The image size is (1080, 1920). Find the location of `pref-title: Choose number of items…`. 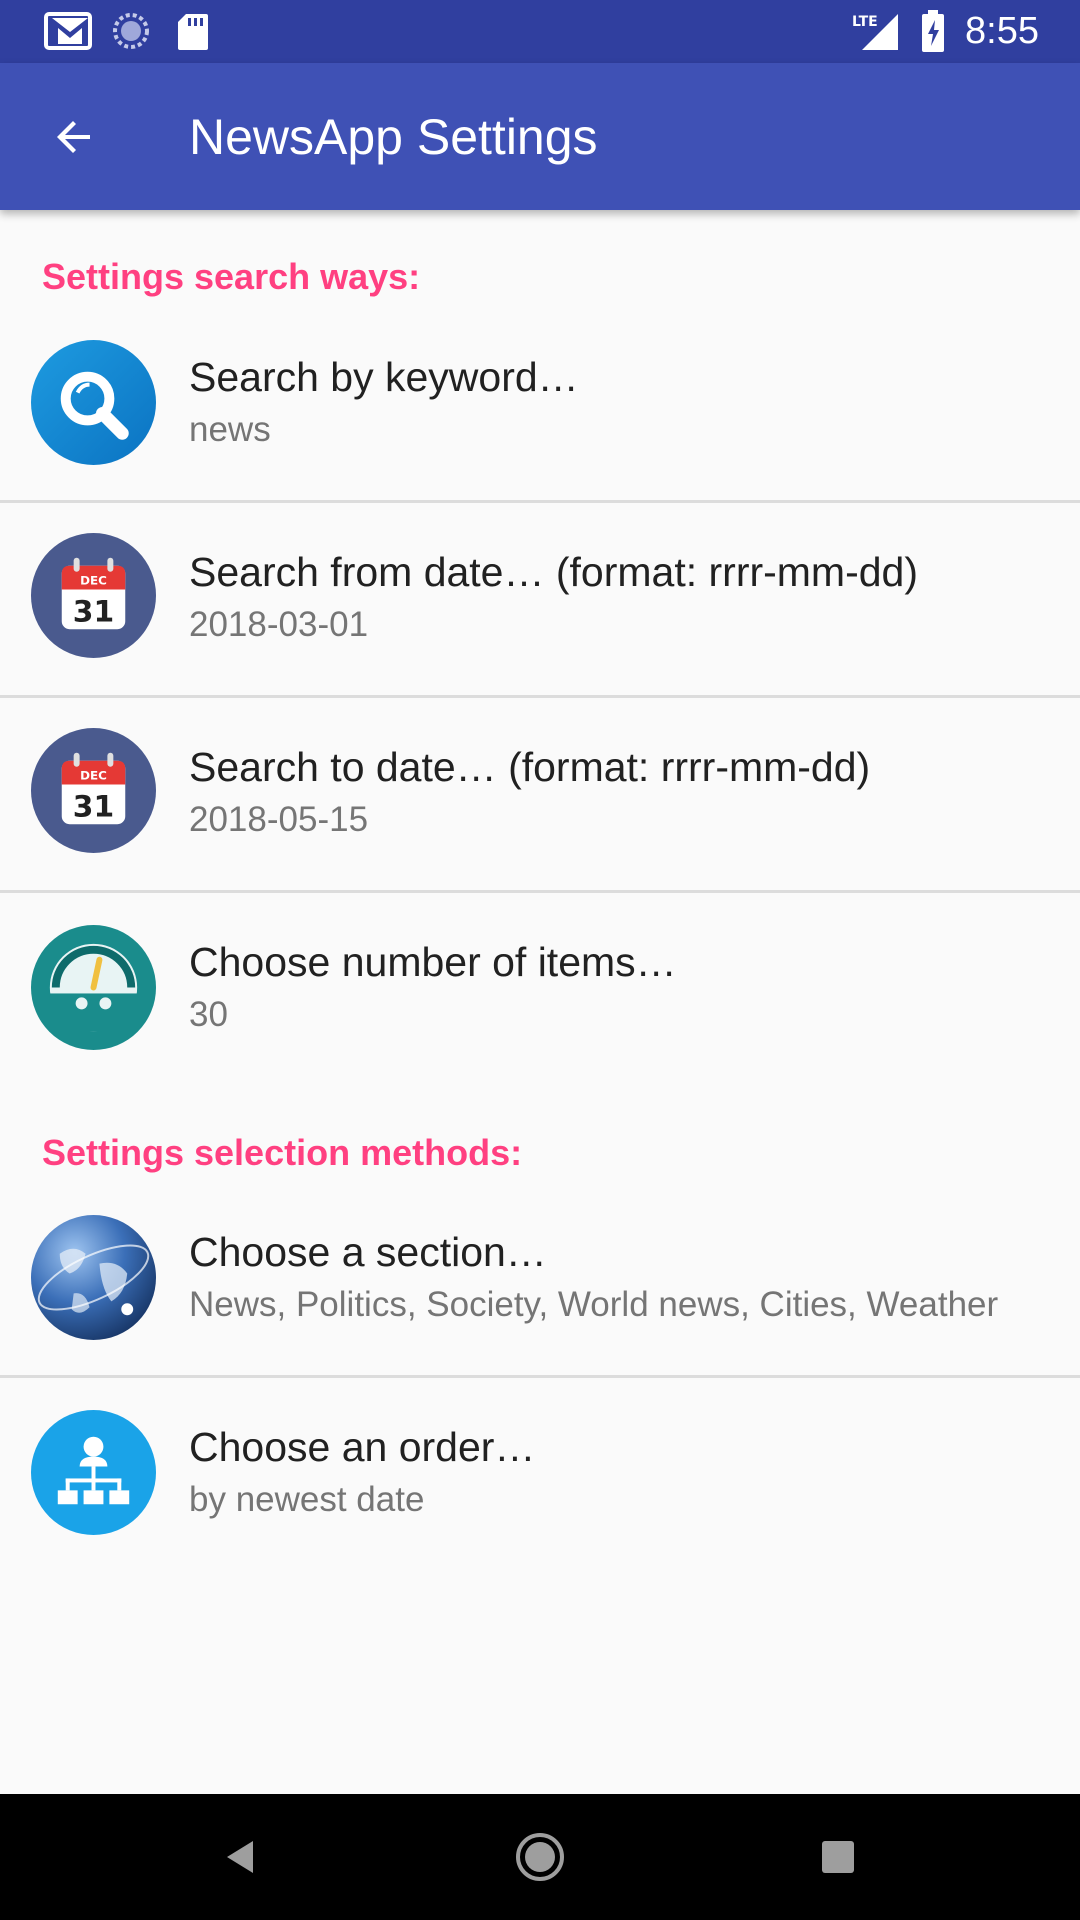

pref-title: Choose number of items… is located at coordinates (433, 962).